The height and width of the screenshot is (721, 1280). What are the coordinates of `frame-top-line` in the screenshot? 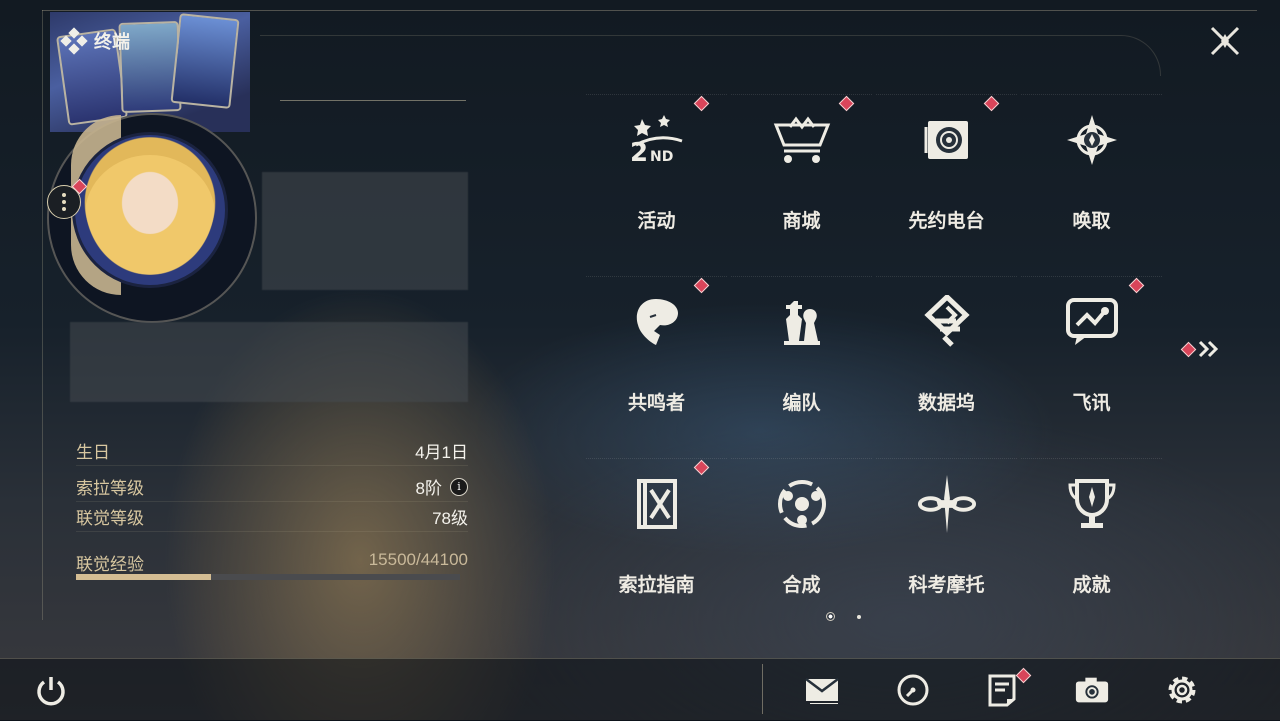 It's located at (649, 10).